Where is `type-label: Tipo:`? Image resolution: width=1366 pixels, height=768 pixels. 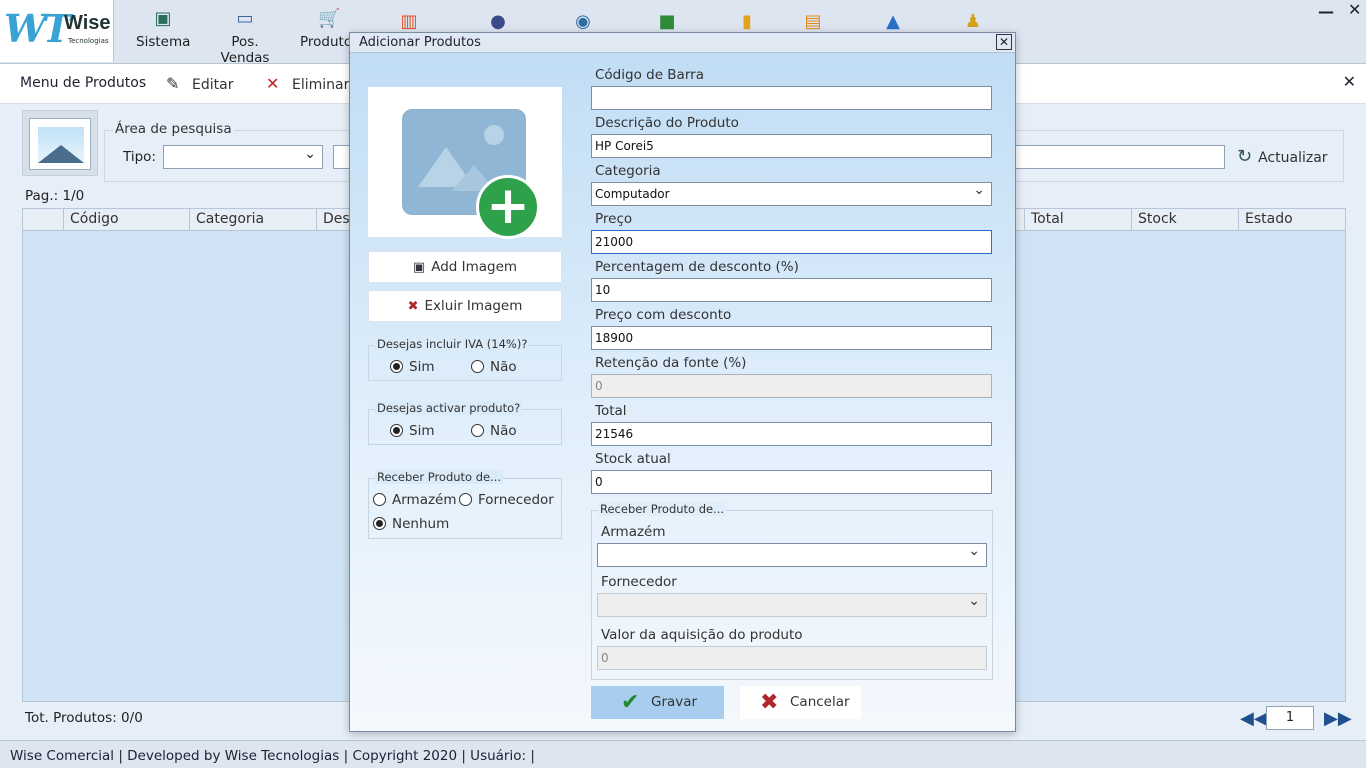 type-label: Tipo: is located at coordinates (139, 157).